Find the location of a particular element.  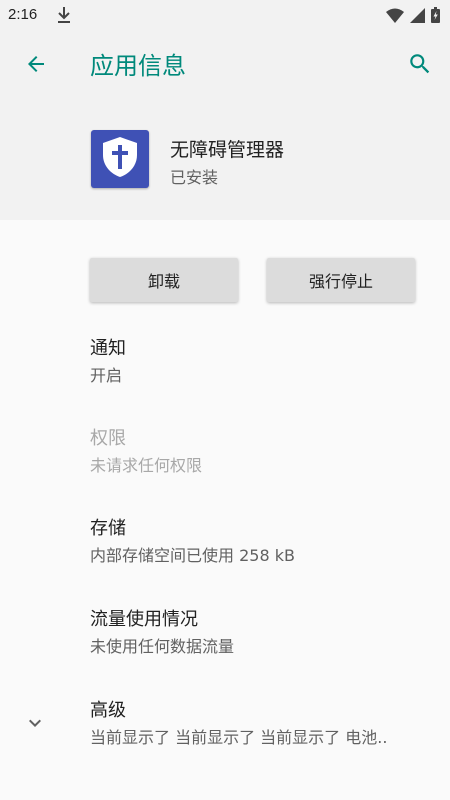

pref-title: 通知 is located at coordinates (108, 348).